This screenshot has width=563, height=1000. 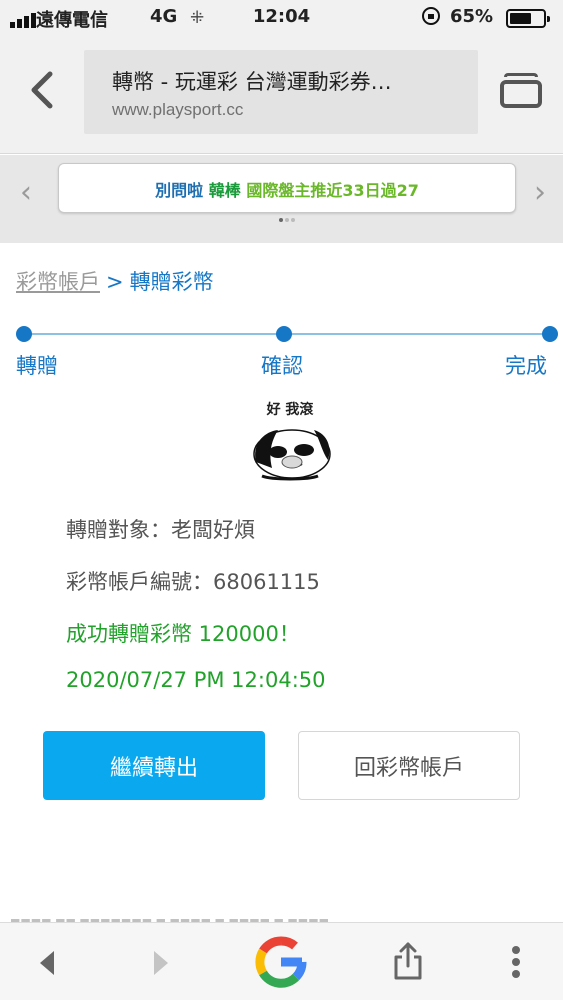 What do you see at coordinates (26, 192) in the screenshot?
I see `ticker-prev-icon: ‹` at bounding box center [26, 192].